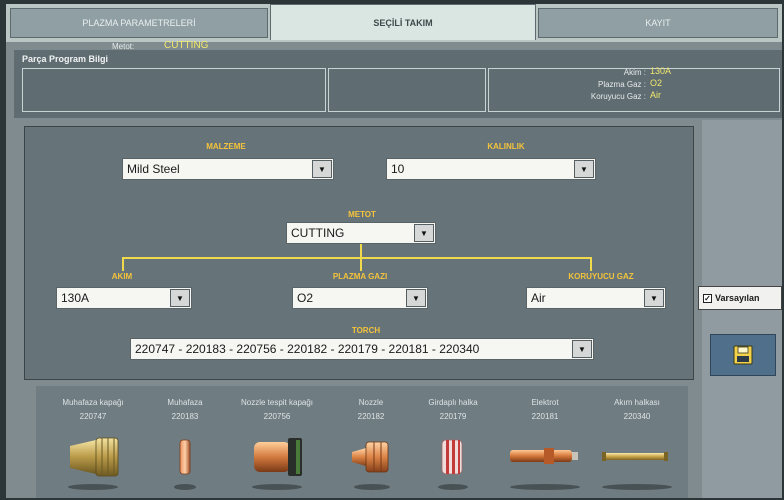  I want to click on kalinlik-label: KALINLIK, so click(506, 146).